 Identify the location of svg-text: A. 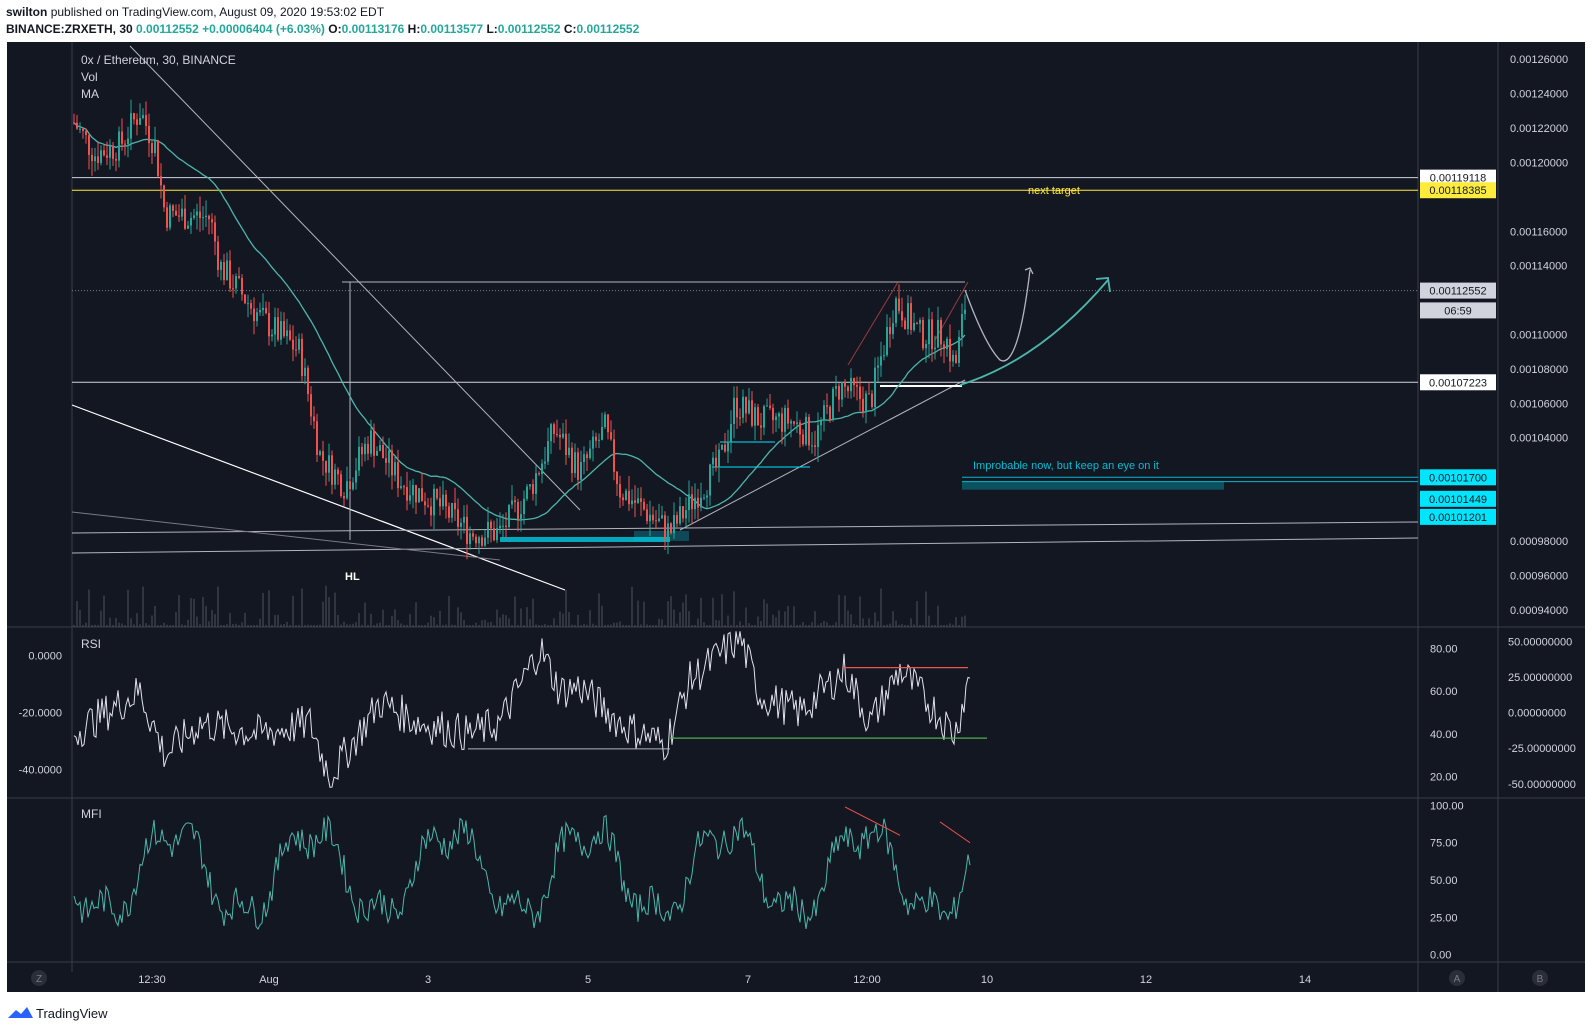
(1457, 979).